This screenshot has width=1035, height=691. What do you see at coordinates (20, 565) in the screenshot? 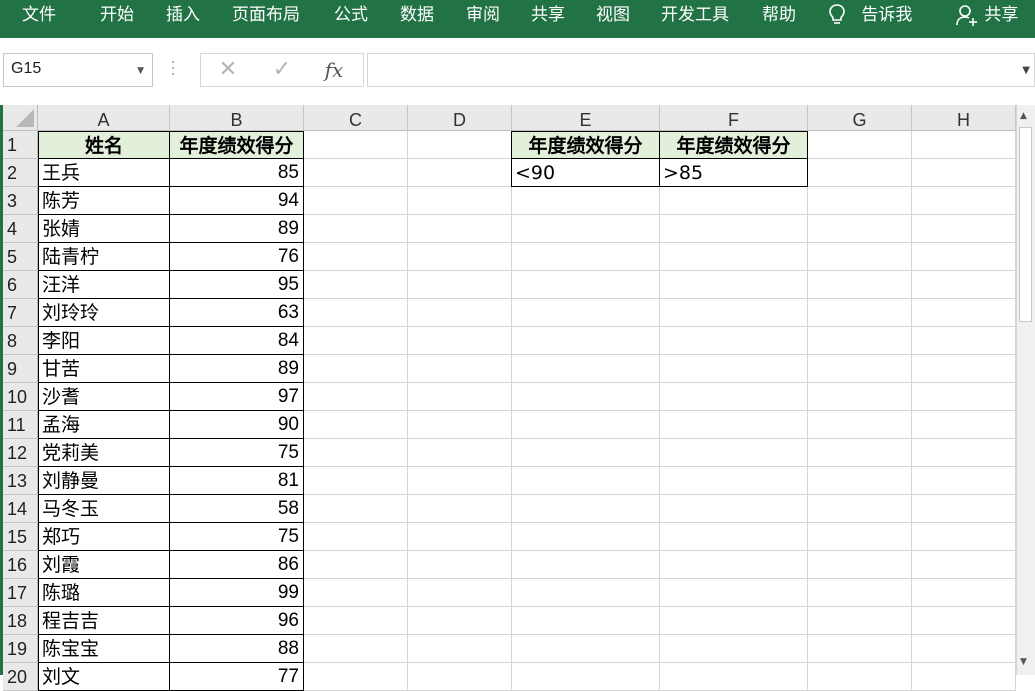
I see `row-header-16: 16` at bounding box center [20, 565].